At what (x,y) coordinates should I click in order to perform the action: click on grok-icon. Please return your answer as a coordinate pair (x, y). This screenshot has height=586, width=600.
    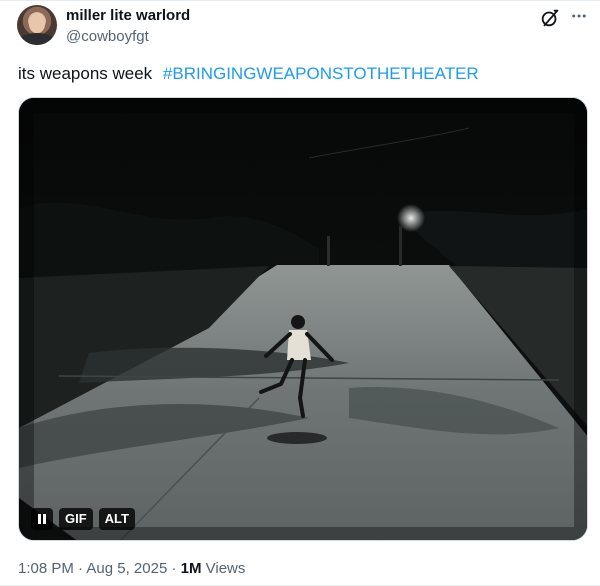
    Looking at the image, I should click on (550, 18).